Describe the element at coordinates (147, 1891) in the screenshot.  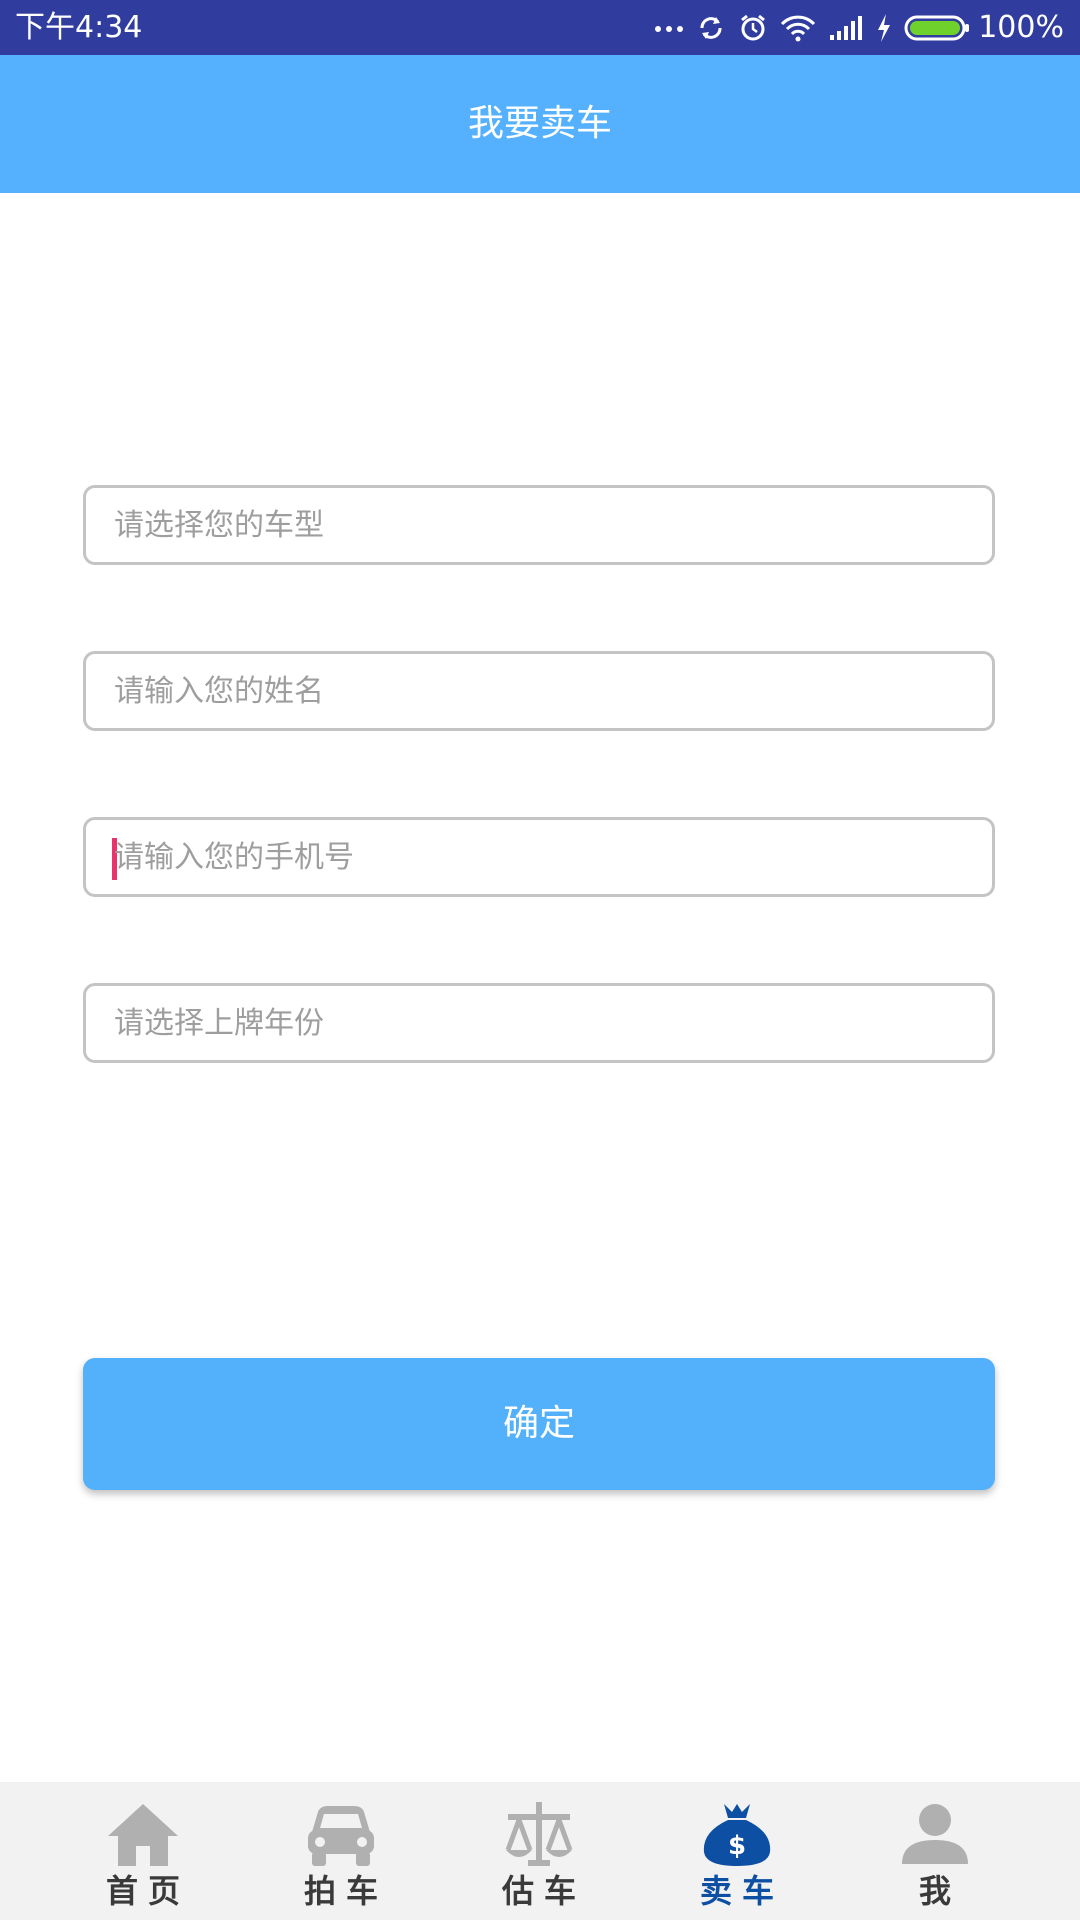
I see `nav-label-home: 首页` at that location.